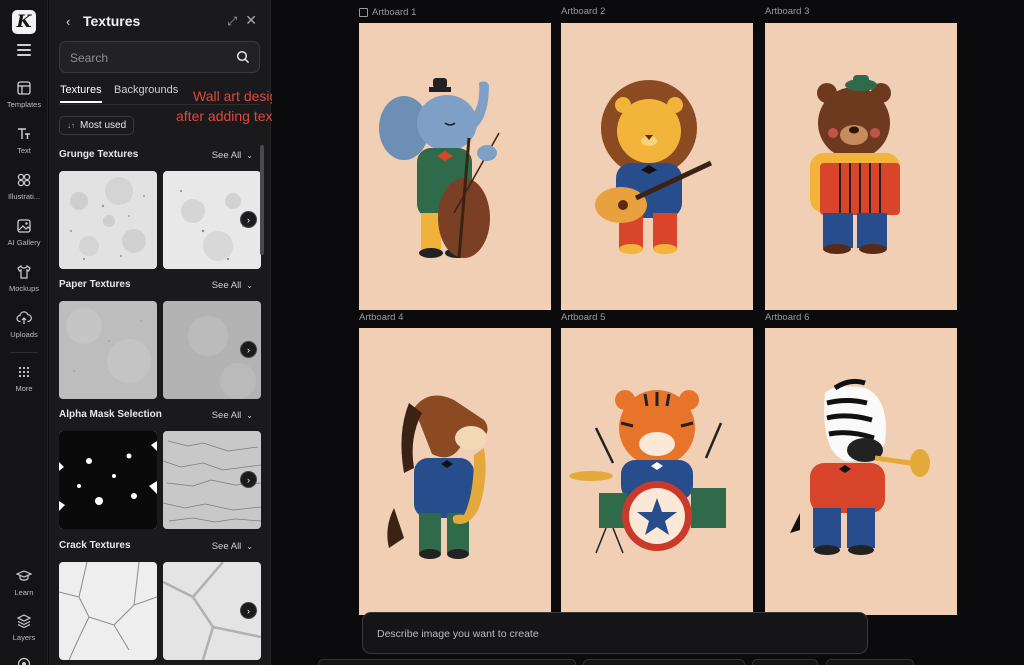  I want to click on artboard-label-3: Artboard 3, so click(787, 11).